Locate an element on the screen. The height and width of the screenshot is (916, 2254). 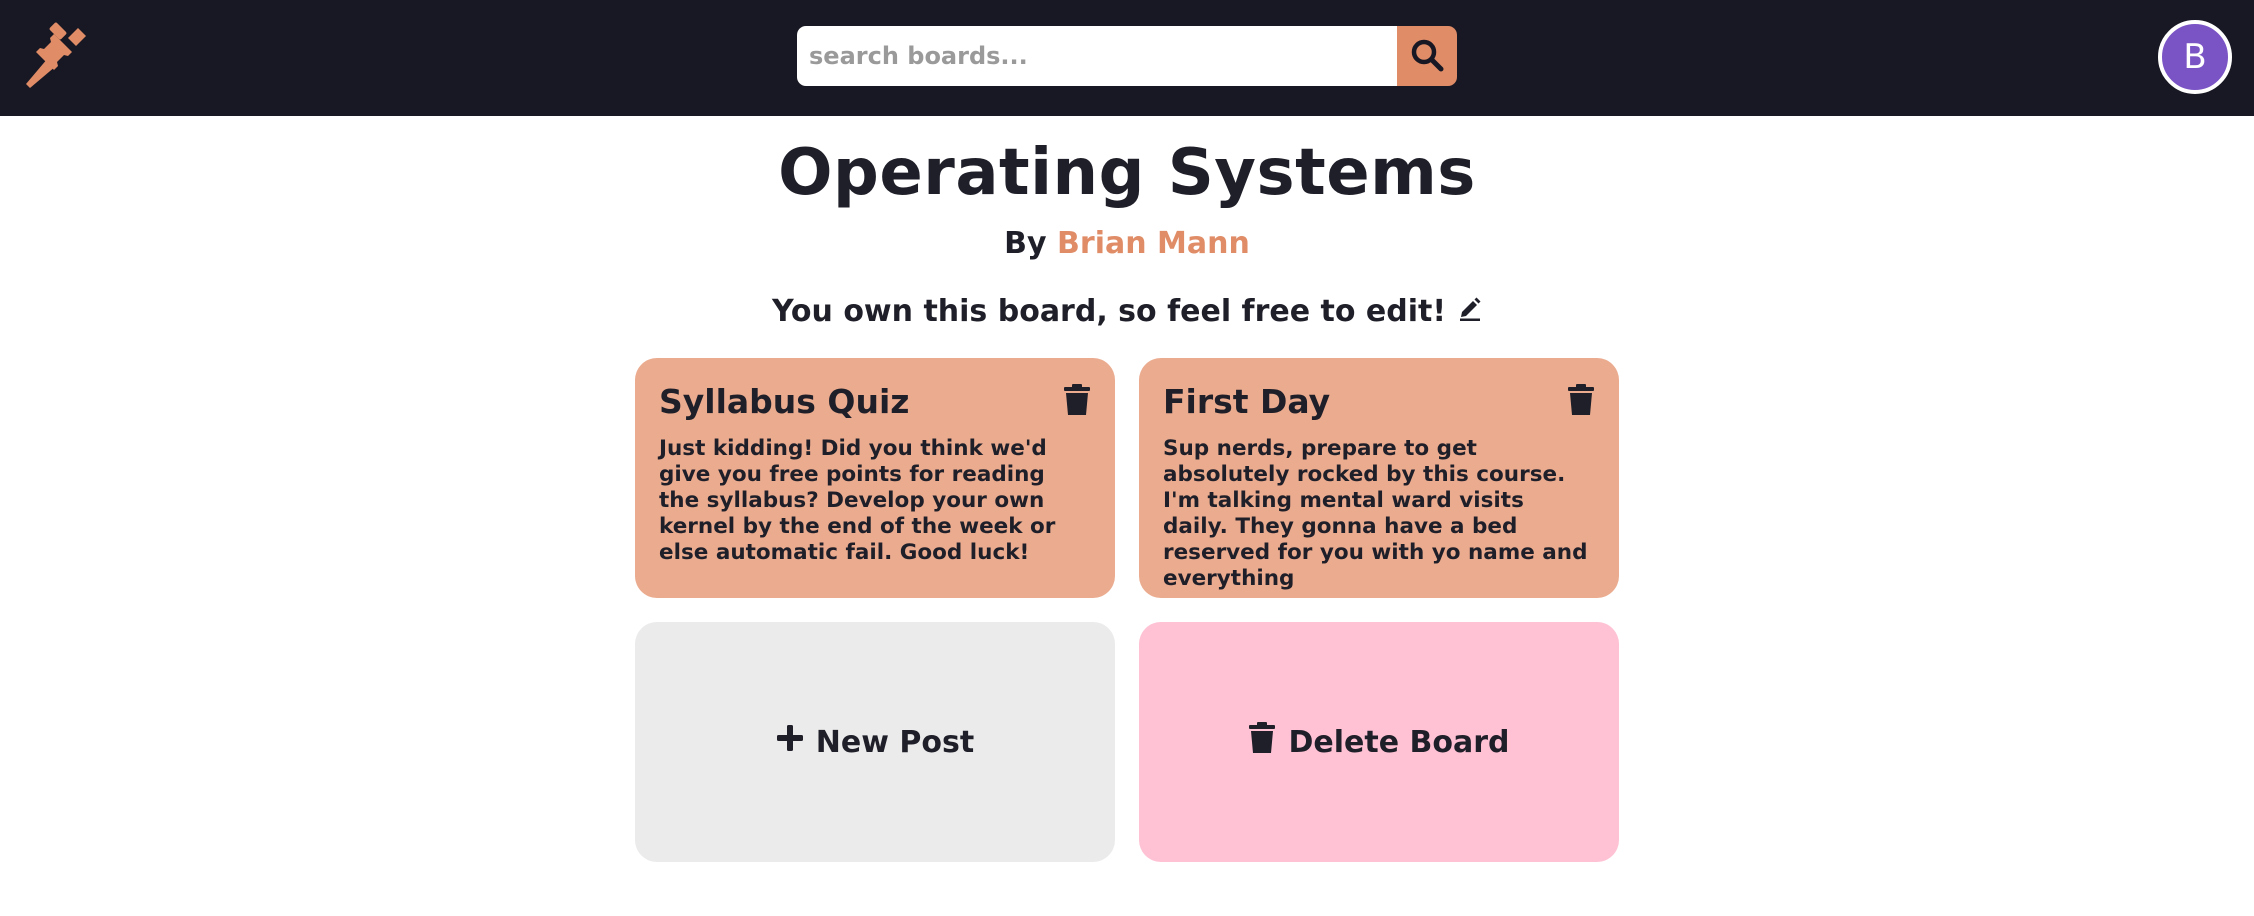
user-avatar: B is located at coordinates (2195, 57).